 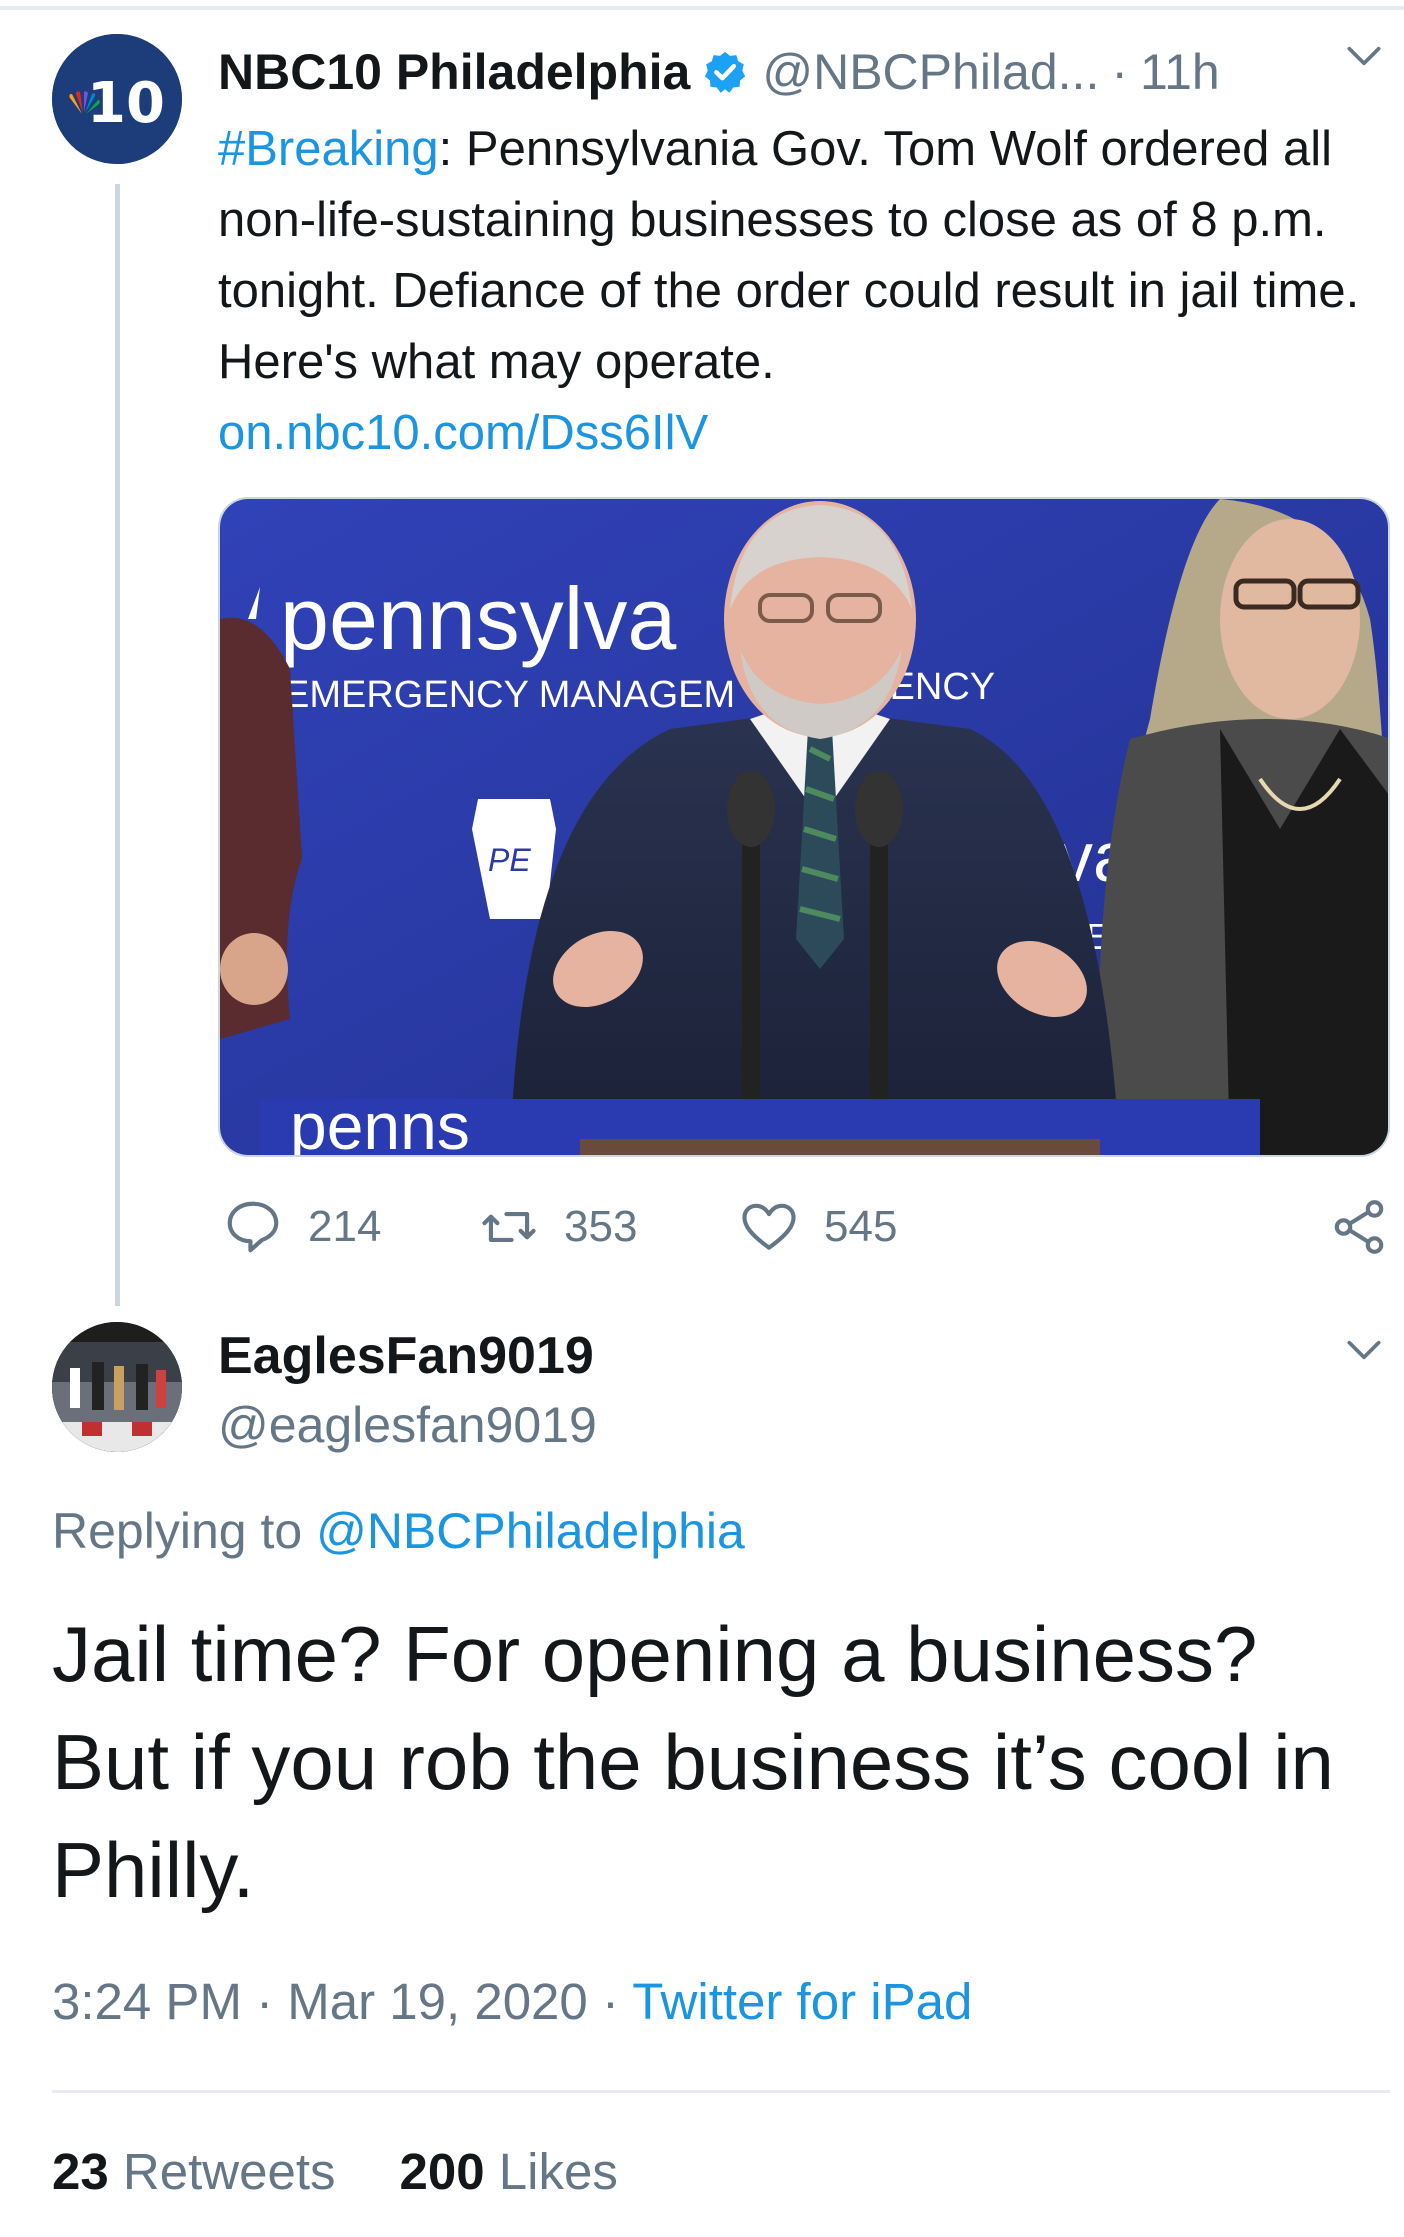 What do you see at coordinates (253, 1227) in the screenshot?
I see `reply-icon` at bounding box center [253, 1227].